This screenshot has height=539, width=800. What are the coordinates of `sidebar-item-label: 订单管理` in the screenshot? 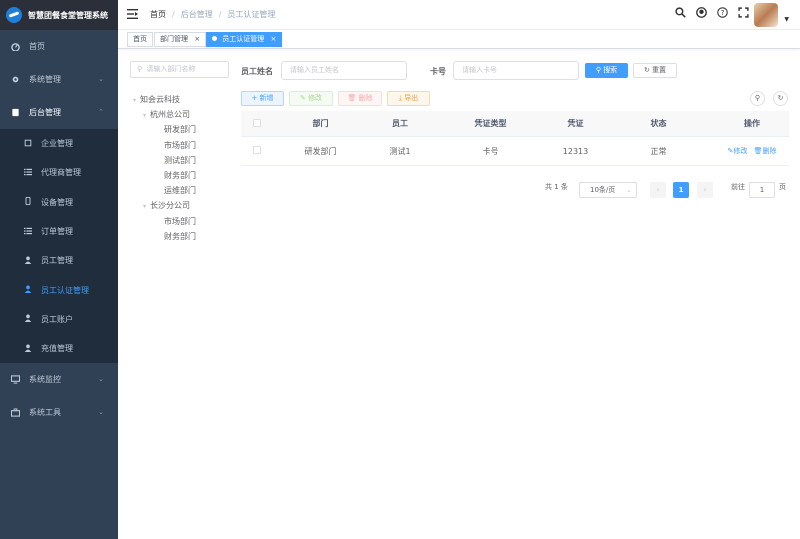 It's located at (57, 232).